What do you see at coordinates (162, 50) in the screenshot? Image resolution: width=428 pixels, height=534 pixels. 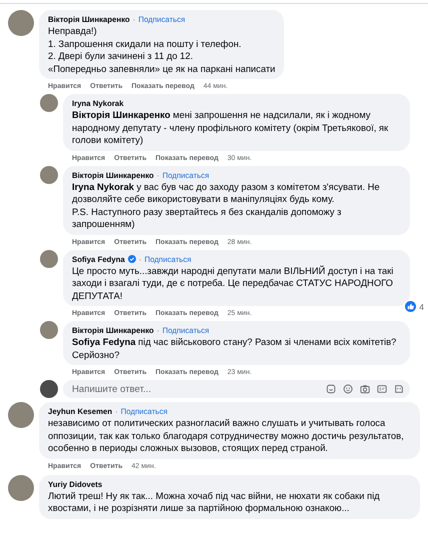 I see `comment-text: Неправда!) 1. Запрошення скидали на пошту і телефон. 2. Двері були зачинені з 11 до 12. «Попередньо запевняли» це як на паркані написати` at bounding box center [162, 50].